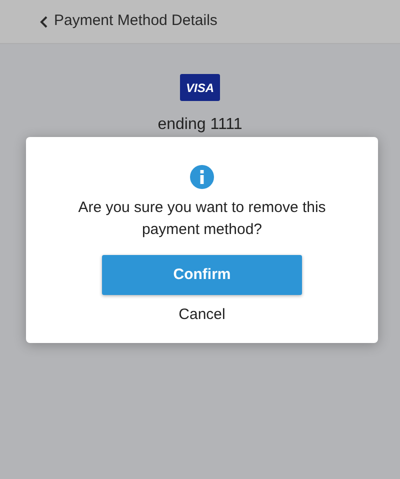  What do you see at coordinates (200, 87) in the screenshot?
I see `visa-logo: VISA` at bounding box center [200, 87].